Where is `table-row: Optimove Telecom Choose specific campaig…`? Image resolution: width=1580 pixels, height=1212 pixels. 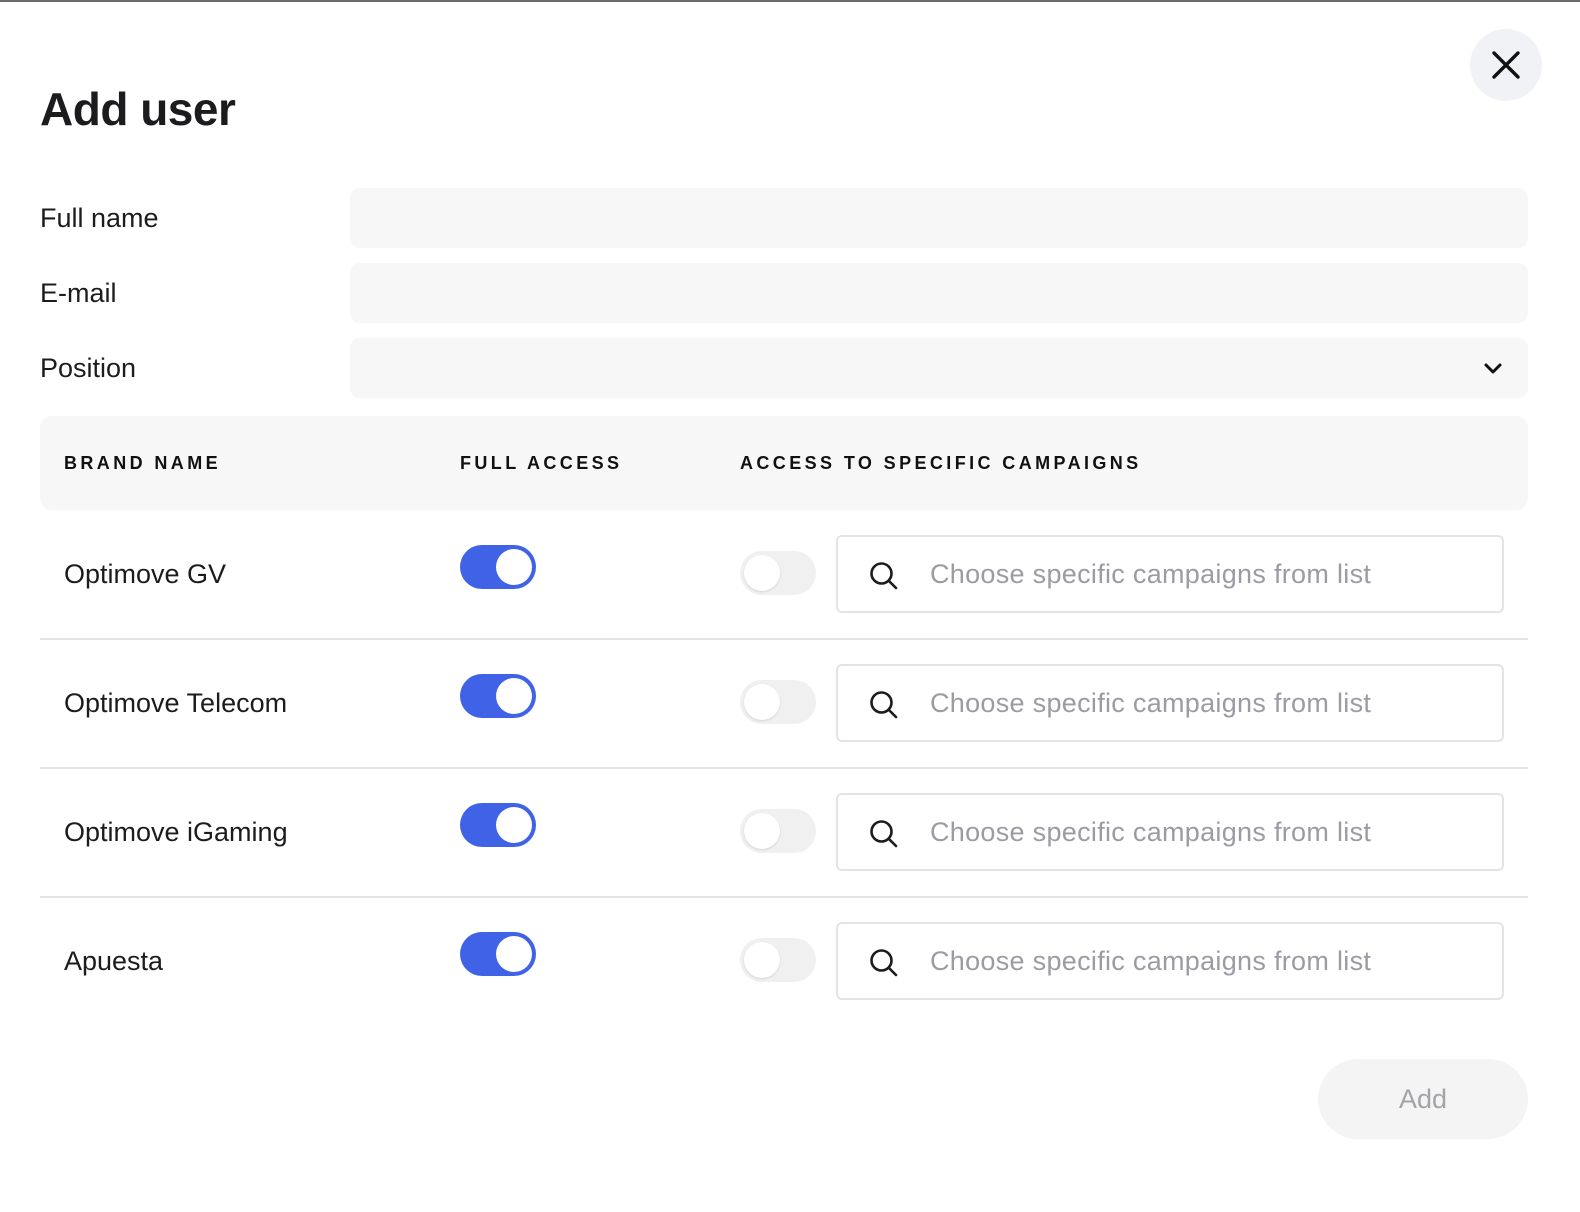 table-row: Optimove Telecom Choose specific campaig… is located at coordinates (784, 704).